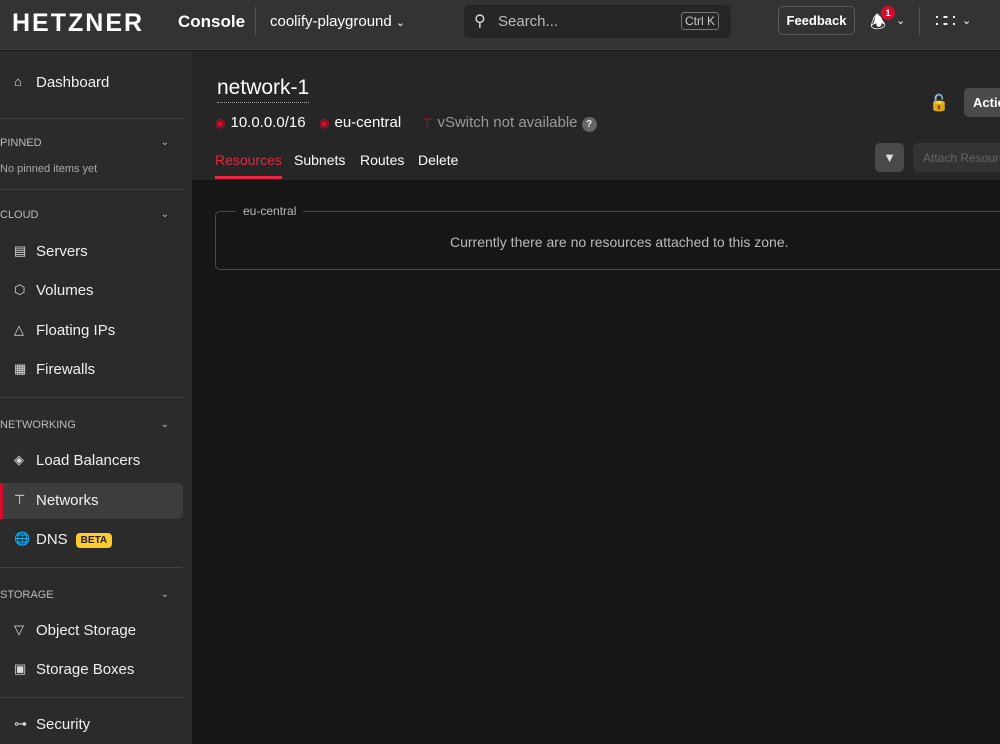 This screenshot has width=1000, height=744. Describe the element at coordinates (67, 500) in the screenshot. I see `label: Networks` at that location.